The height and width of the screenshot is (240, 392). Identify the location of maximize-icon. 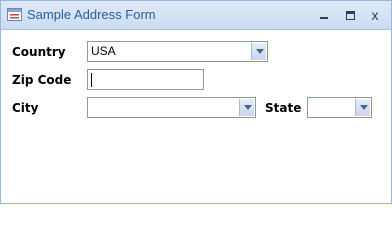
(350, 16).